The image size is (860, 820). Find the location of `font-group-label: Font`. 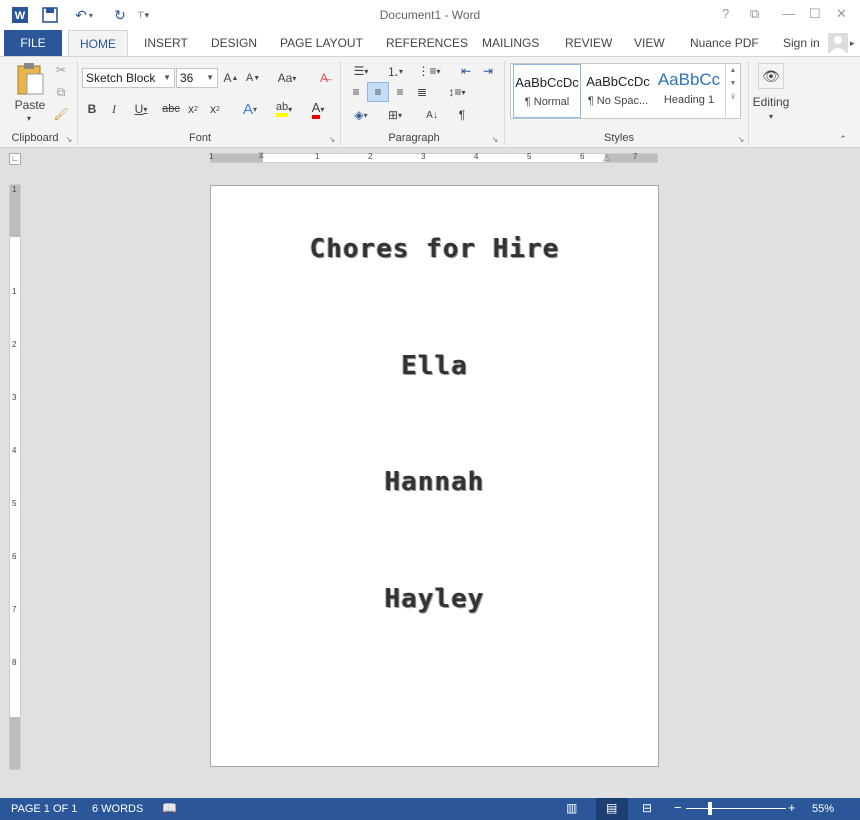

font-group-label: Font is located at coordinates (199, 138).